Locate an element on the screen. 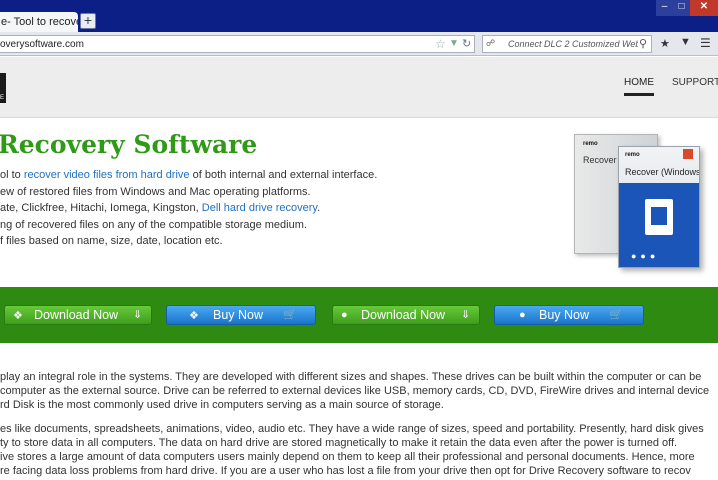 This screenshot has width=718, height=480. search-input: ☍ Connect DLC 2 Customized Web S ⚲ is located at coordinates (567, 44).